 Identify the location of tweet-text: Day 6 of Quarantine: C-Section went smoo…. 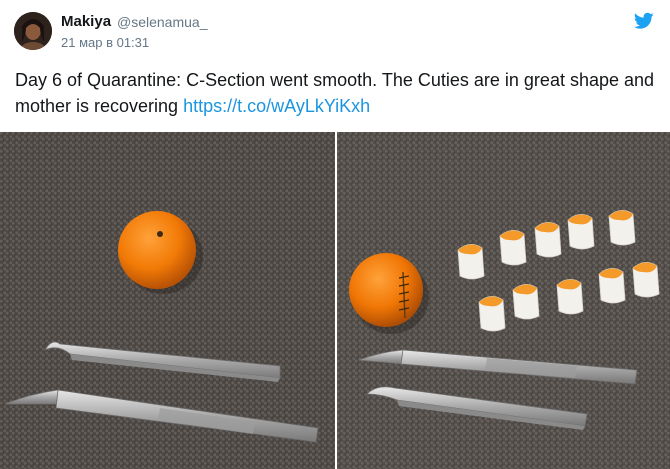
(337, 93).